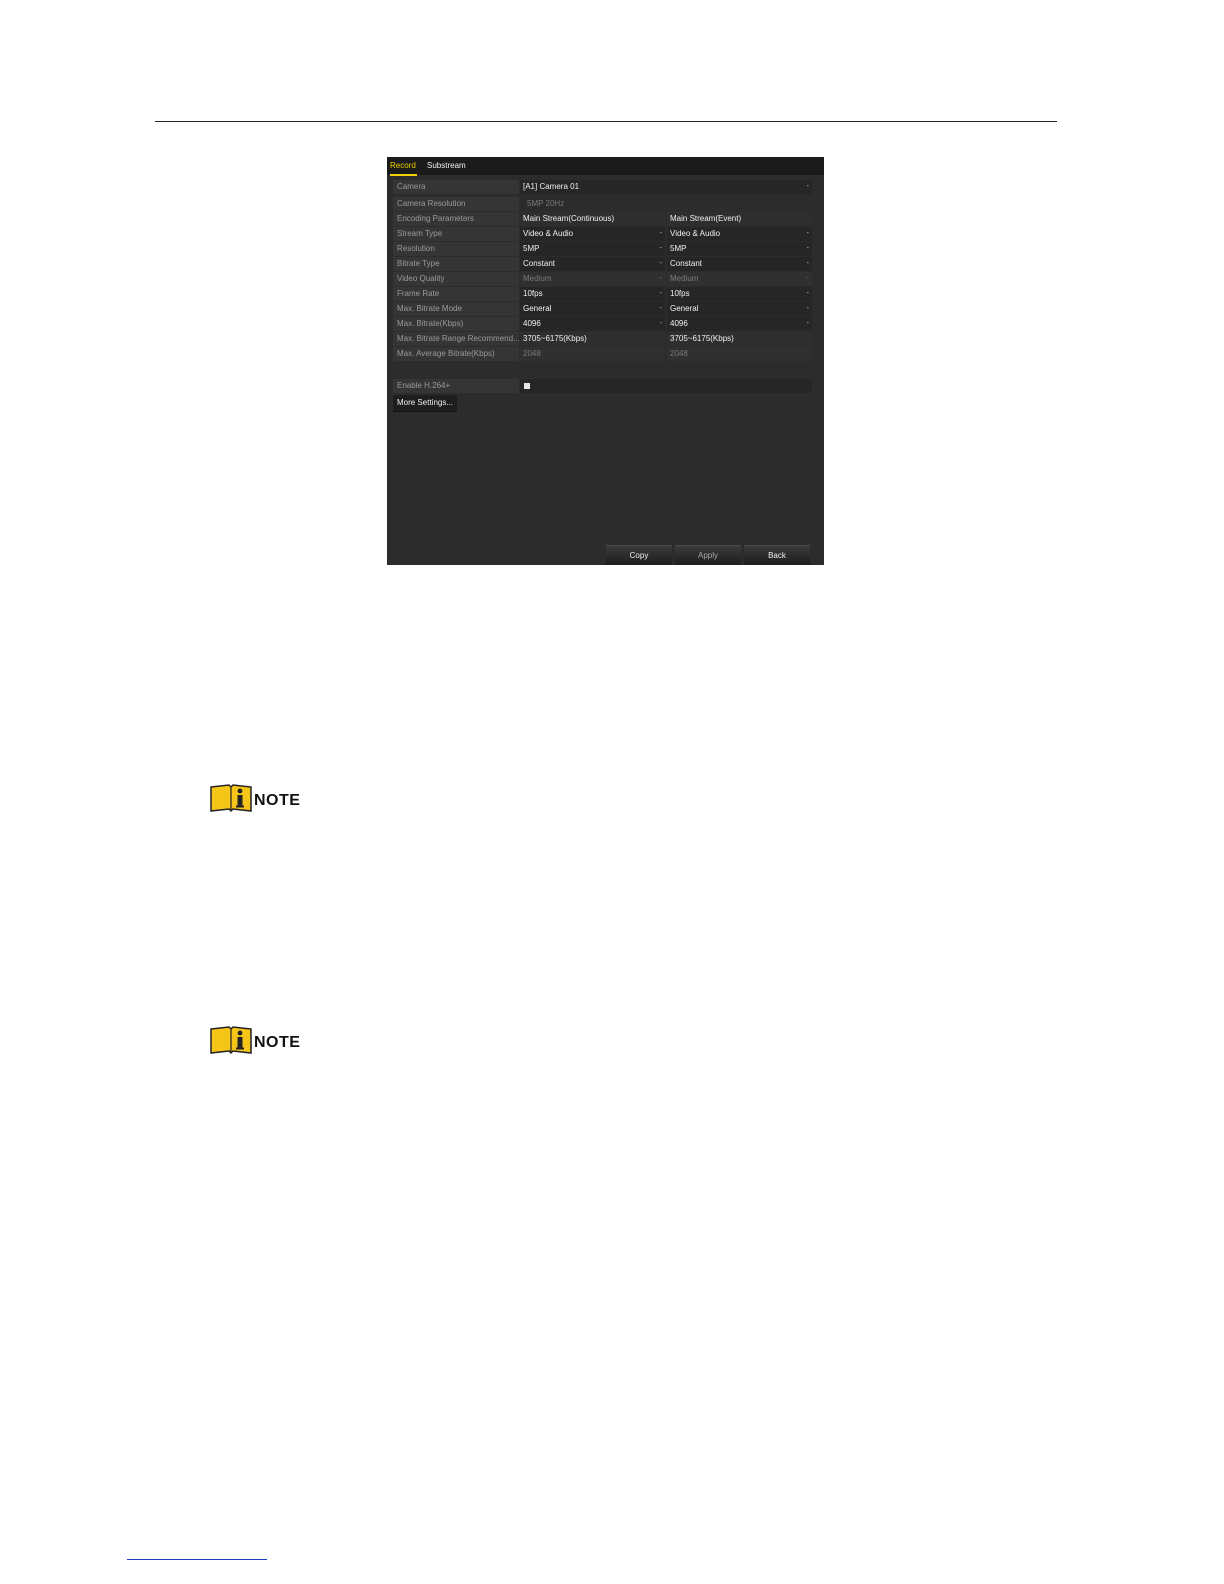  I want to click on apply-button: Apply, so click(708, 555).